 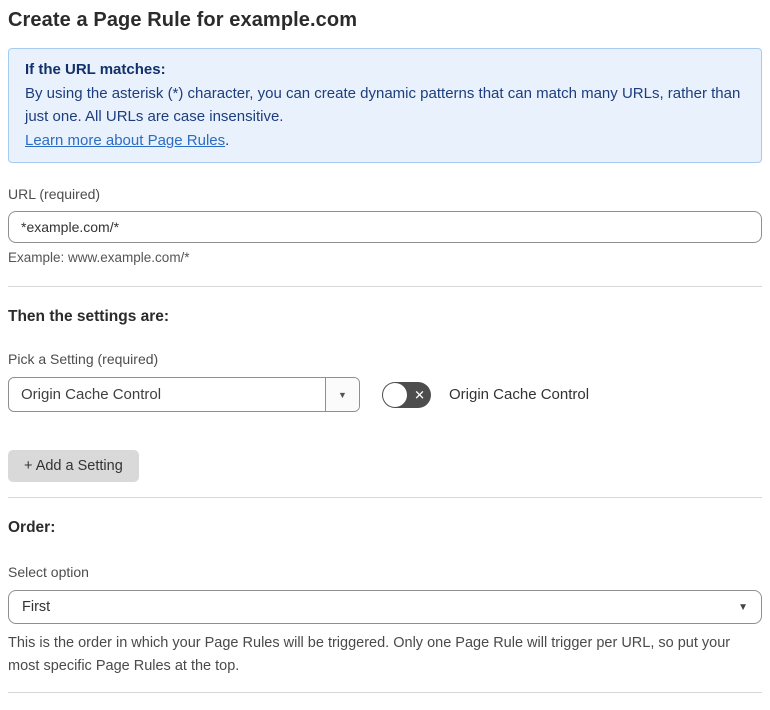 What do you see at coordinates (385, 141) in the screenshot?
I see `info-box-link-line: Learn more about Page Rules.` at bounding box center [385, 141].